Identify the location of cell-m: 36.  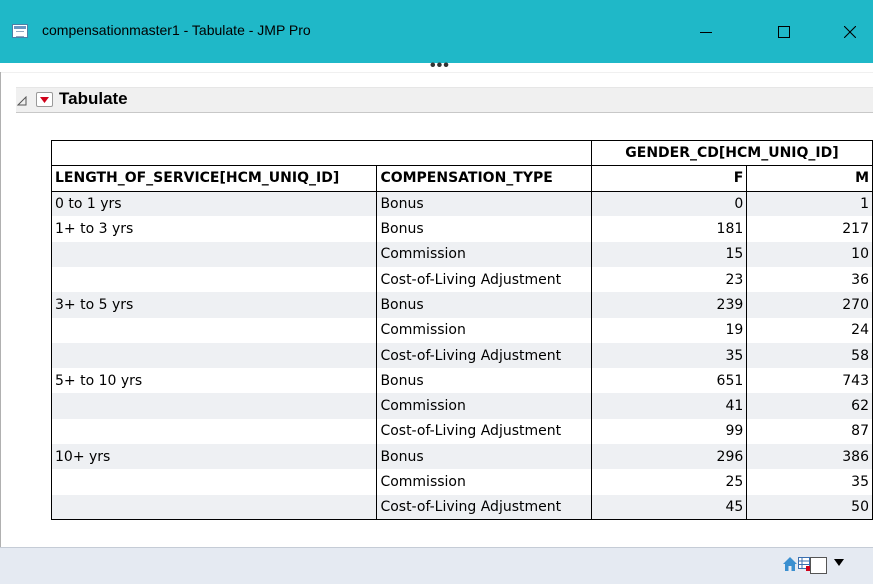
(809, 279).